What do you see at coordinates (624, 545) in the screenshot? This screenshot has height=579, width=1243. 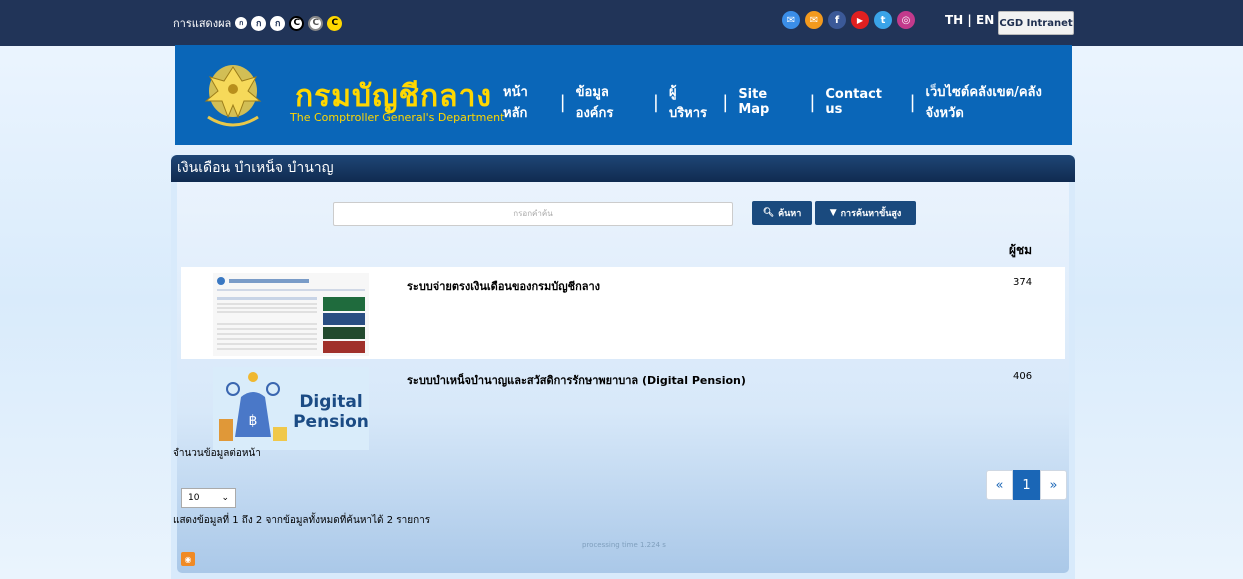 I see `processing-time: processing time 1.224 s` at bounding box center [624, 545].